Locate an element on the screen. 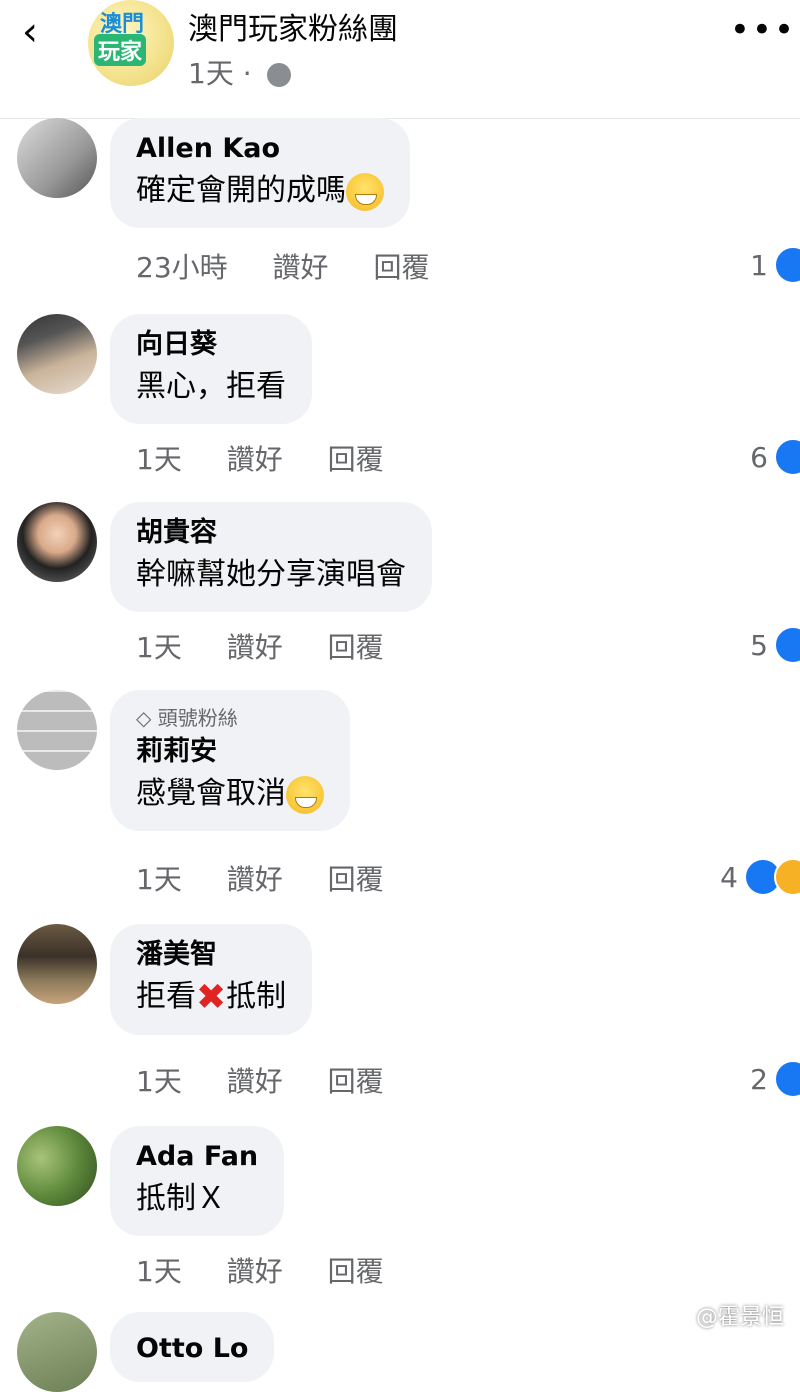 This screenshot has width=800, height=1392. post-time: 1天 is located at coordinates (211, 73).